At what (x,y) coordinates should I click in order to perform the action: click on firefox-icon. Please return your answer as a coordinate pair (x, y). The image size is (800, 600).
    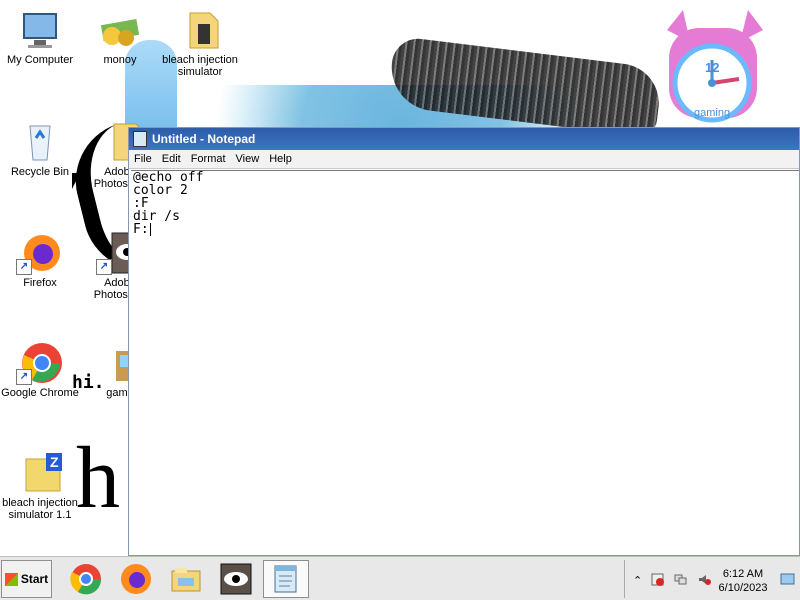
    Looking at the image, I should click on (136, 579).